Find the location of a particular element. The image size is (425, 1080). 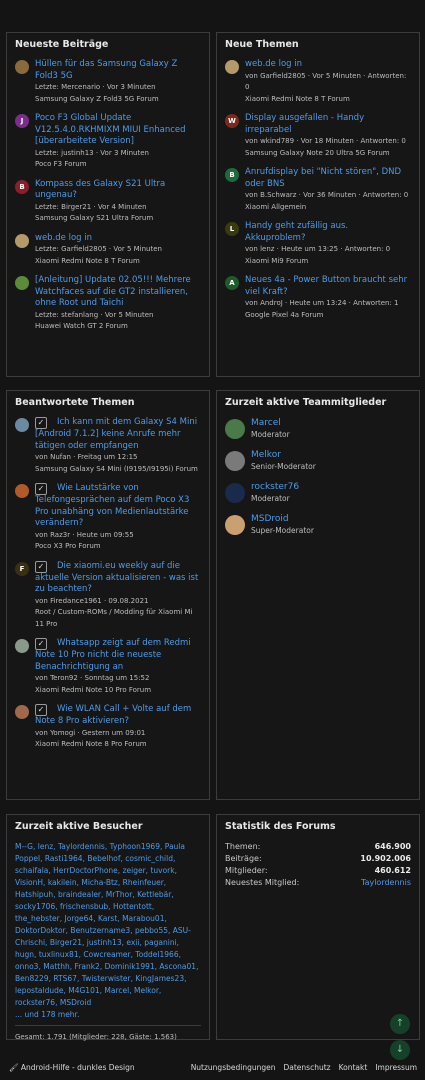

visitor-link: HerrDoctorPhone is located at coordinates (85, 870).